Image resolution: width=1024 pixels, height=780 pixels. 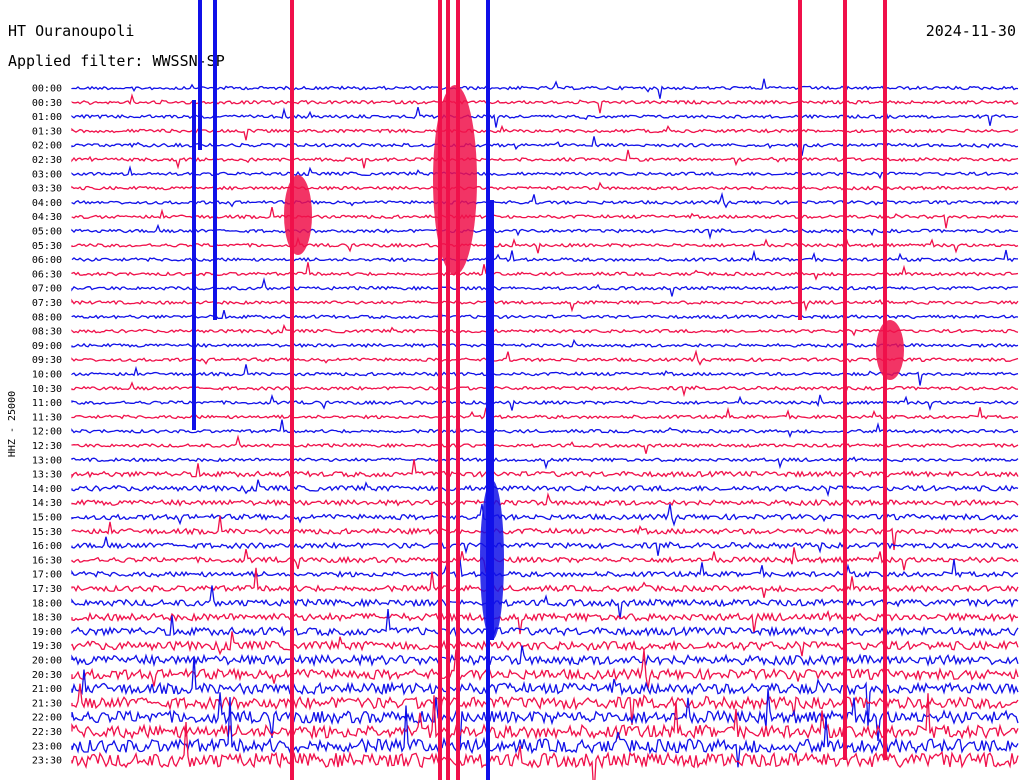 What do you see at coordinates (47, 189) in the screenshot?
I see `row-time-label: 03:30` at bounding box center [47, 189].